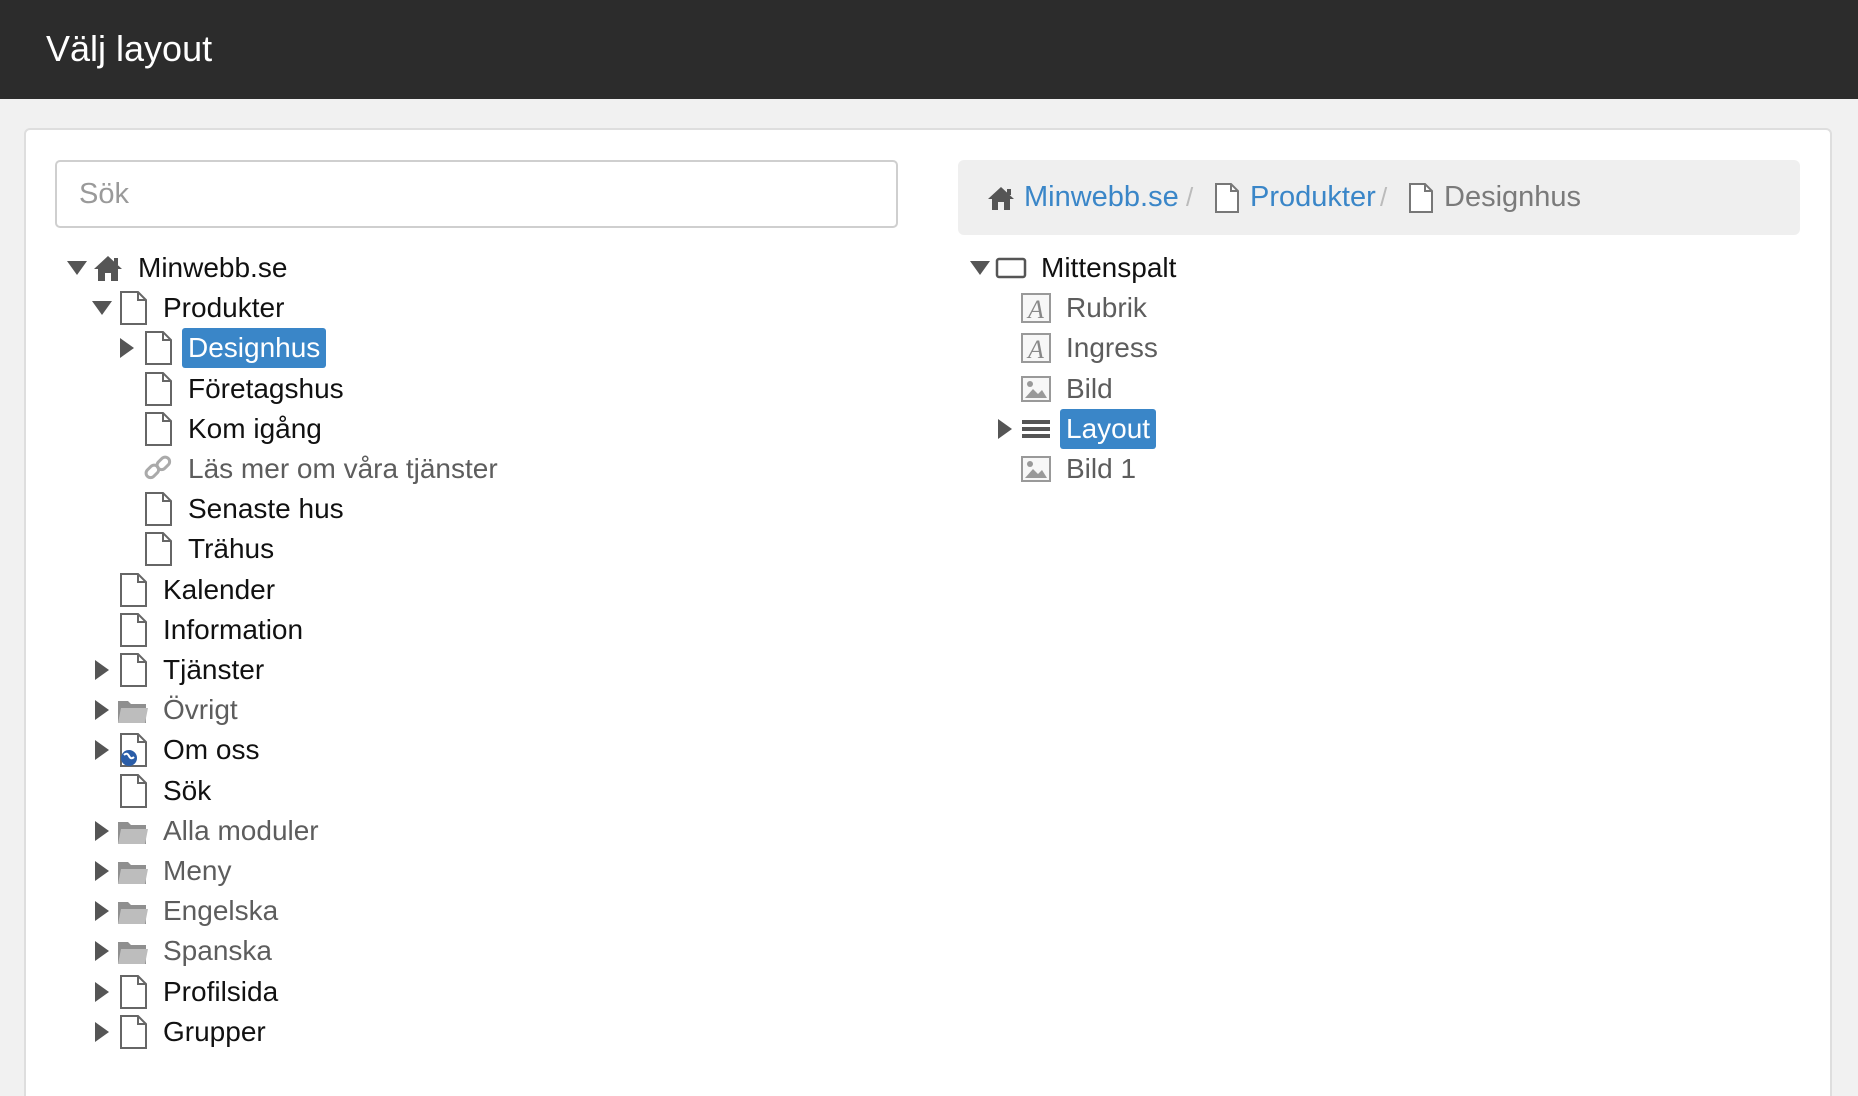 The width and height of the screenshot is (1858, 1096). What do you see at coordinates (255, 429) in the screenshot?
I see `tree-node-label: Kom igång` at bounding box center [255, 429].